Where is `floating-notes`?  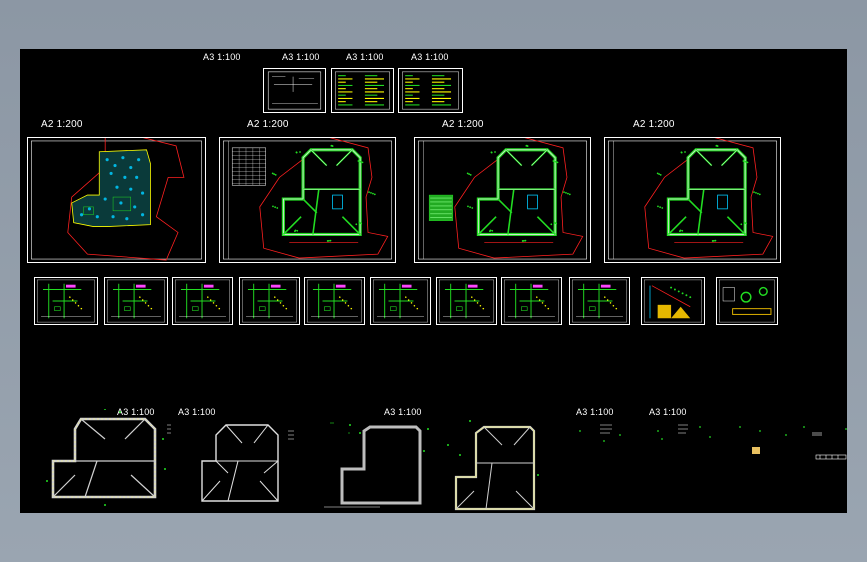
floating-notes is located at coordinates (713, 442).